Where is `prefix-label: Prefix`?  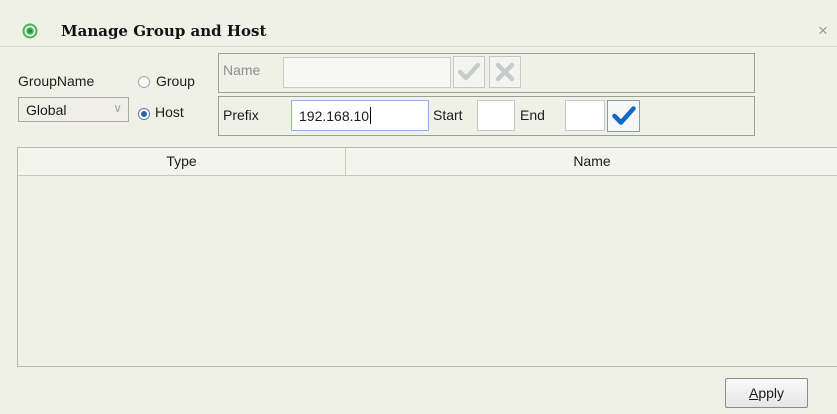
prefix-label: Prefix is located at coordinates (241, 115).